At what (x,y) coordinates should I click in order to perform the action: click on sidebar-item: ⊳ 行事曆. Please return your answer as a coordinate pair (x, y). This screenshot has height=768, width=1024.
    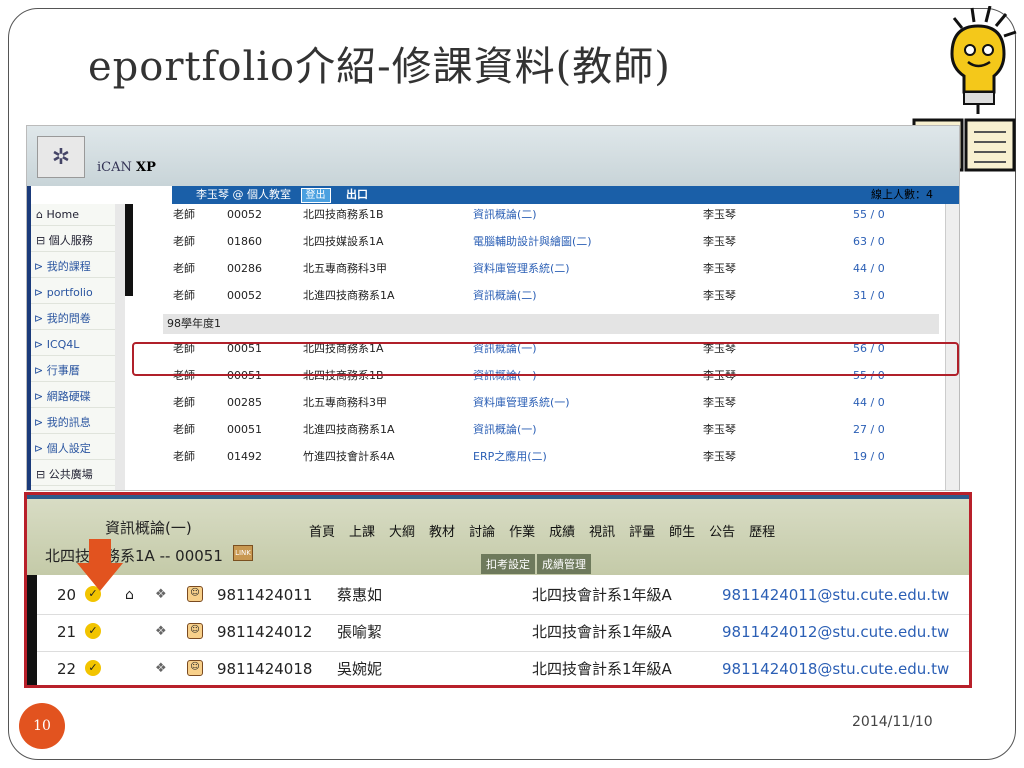
    Looking at the image, I should click on (78, 371).